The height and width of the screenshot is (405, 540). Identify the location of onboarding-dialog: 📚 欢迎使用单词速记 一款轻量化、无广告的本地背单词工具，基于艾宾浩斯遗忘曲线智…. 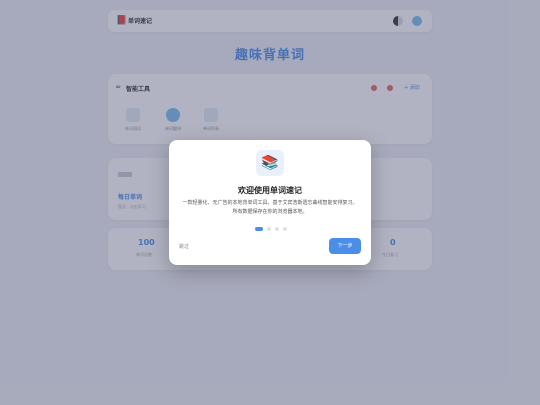
(270, 202).